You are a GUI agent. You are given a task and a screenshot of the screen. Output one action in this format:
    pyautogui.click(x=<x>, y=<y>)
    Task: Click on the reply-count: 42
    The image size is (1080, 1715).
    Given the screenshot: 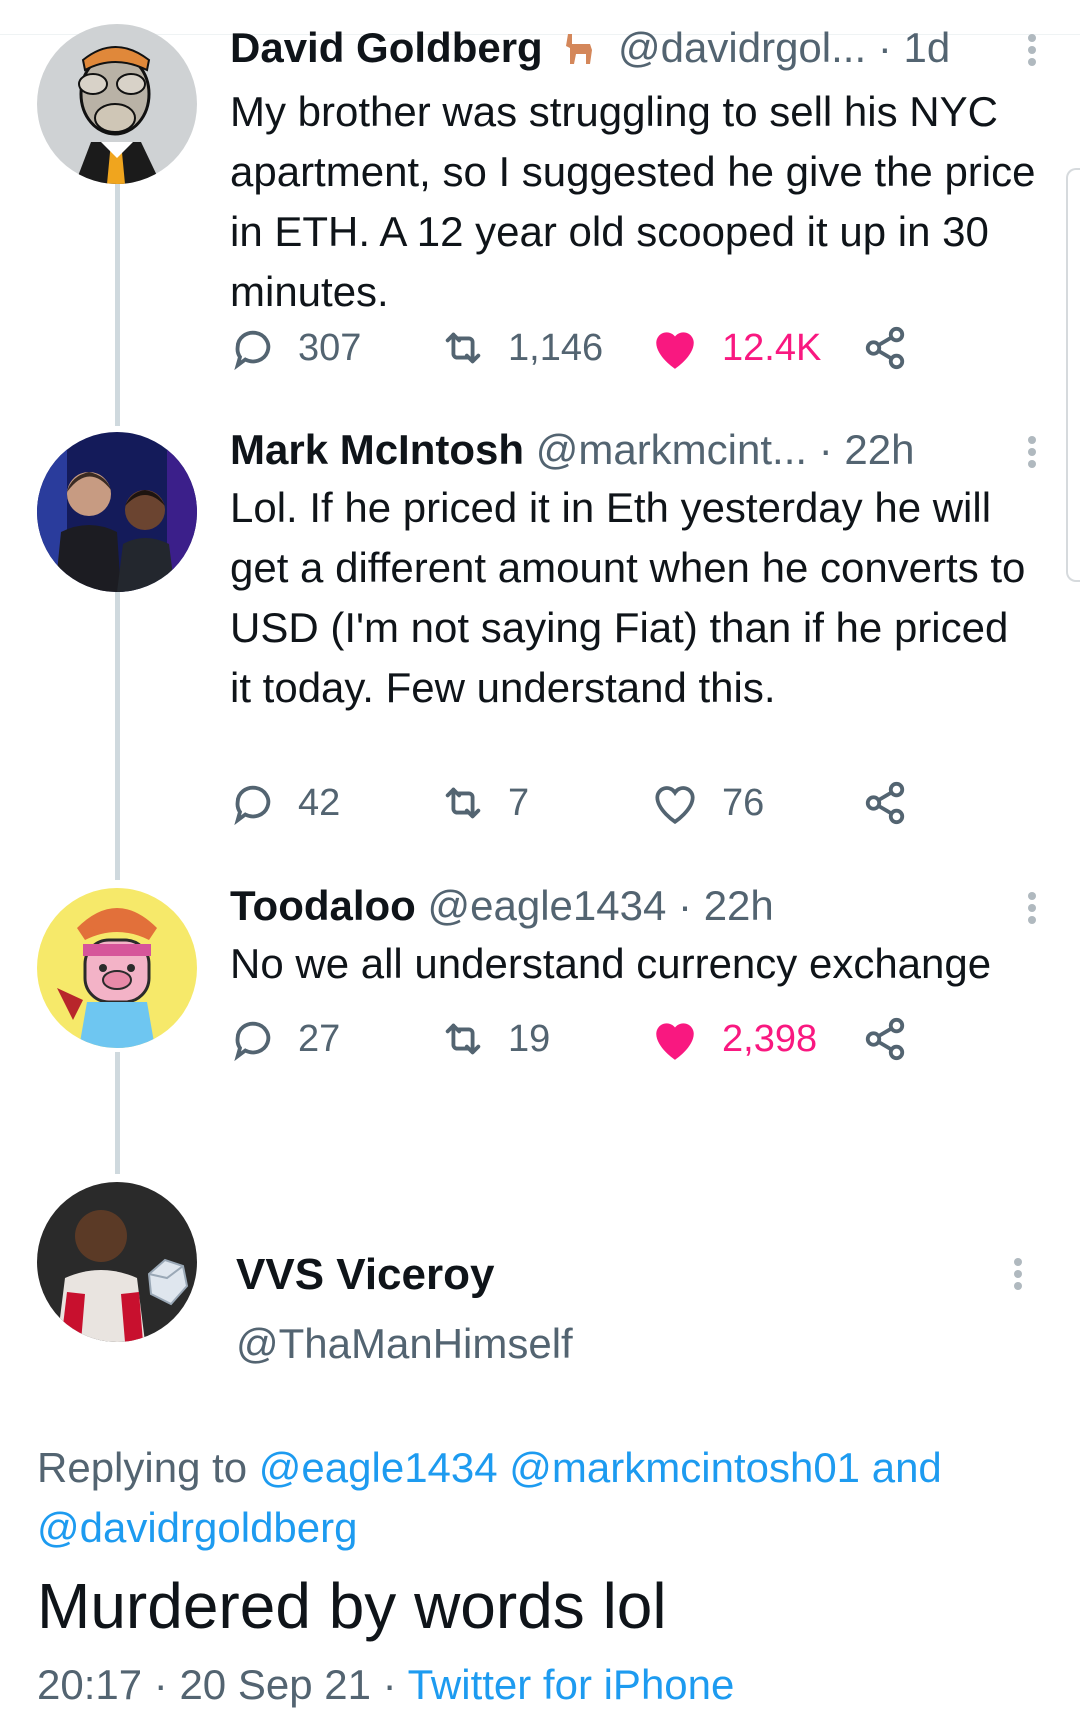 What is the action you would take?
    pyautogui.click(x=319, y=802)
    